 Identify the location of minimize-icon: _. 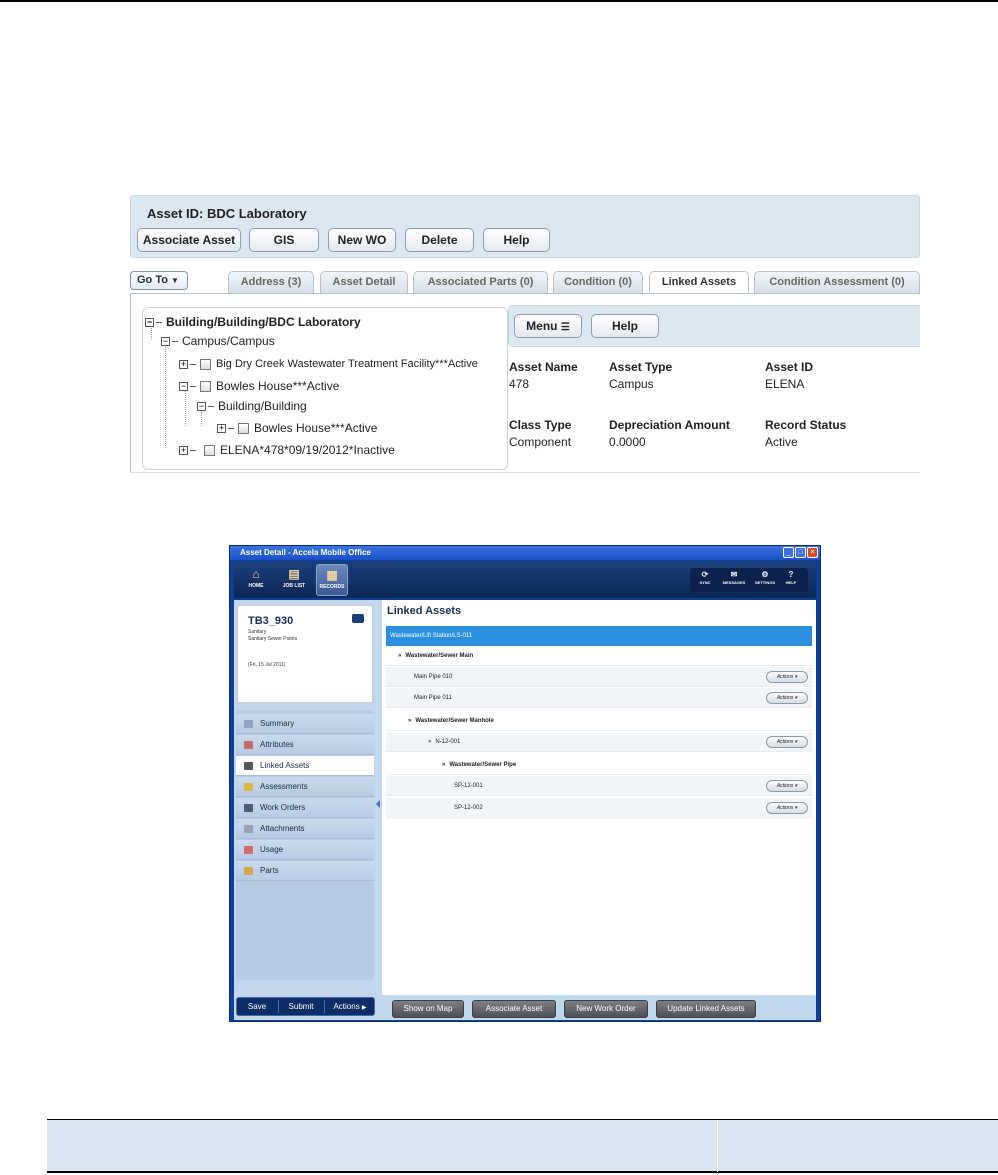
(788, 552).